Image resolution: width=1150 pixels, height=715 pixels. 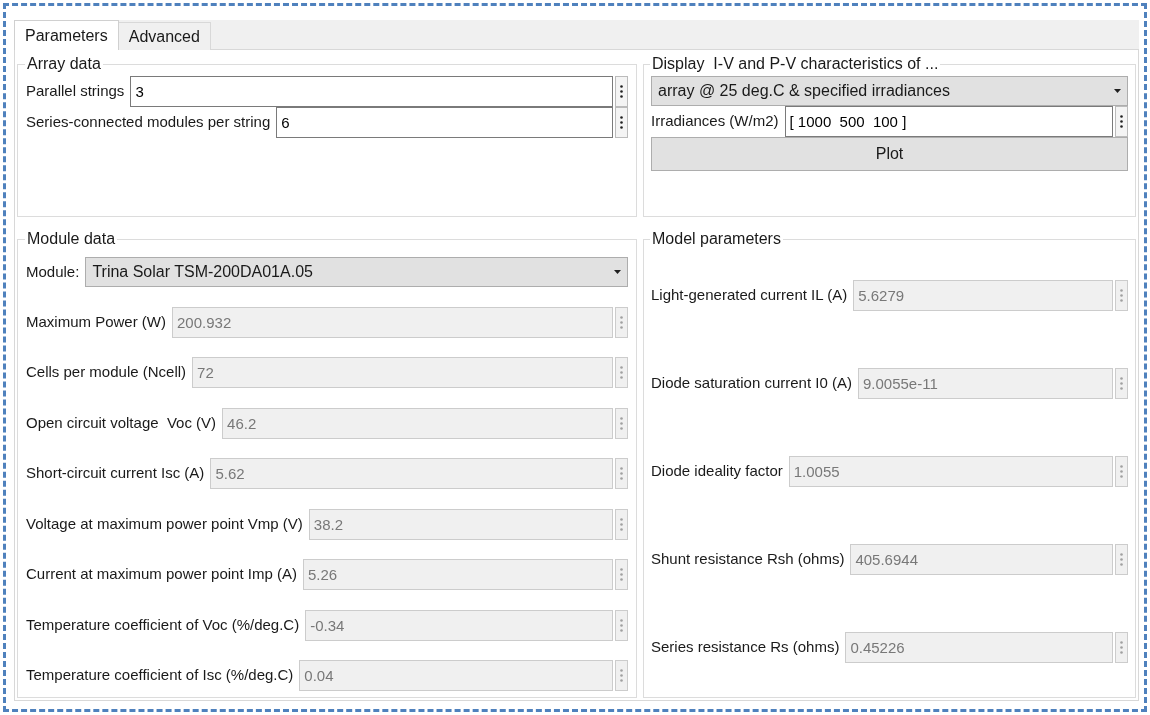 What do you see at coordinates (71, 239) in the screenshot?
I see `group-title: Module data` at bounding box center [71, 239].